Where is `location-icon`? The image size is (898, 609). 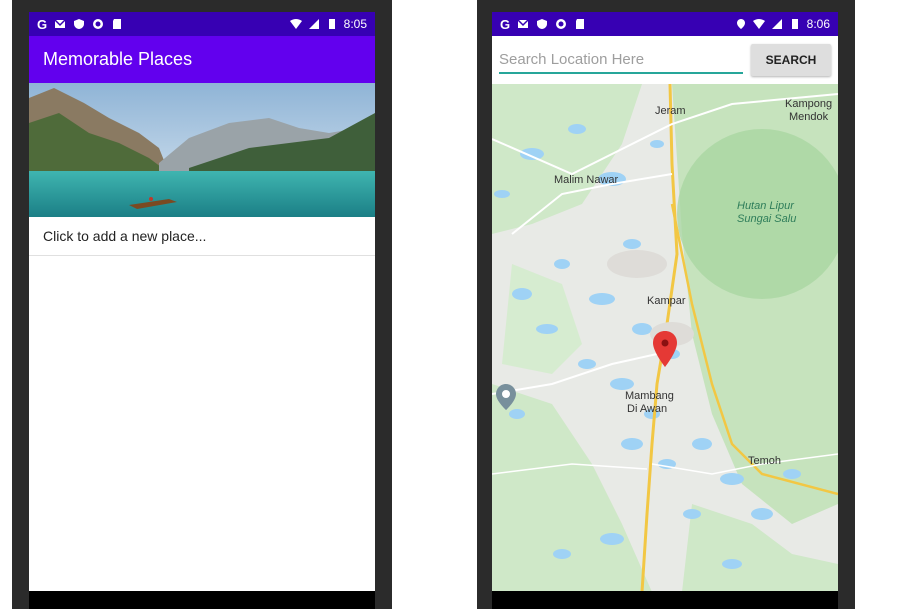 location-icon is located at coordinates (740, 24).